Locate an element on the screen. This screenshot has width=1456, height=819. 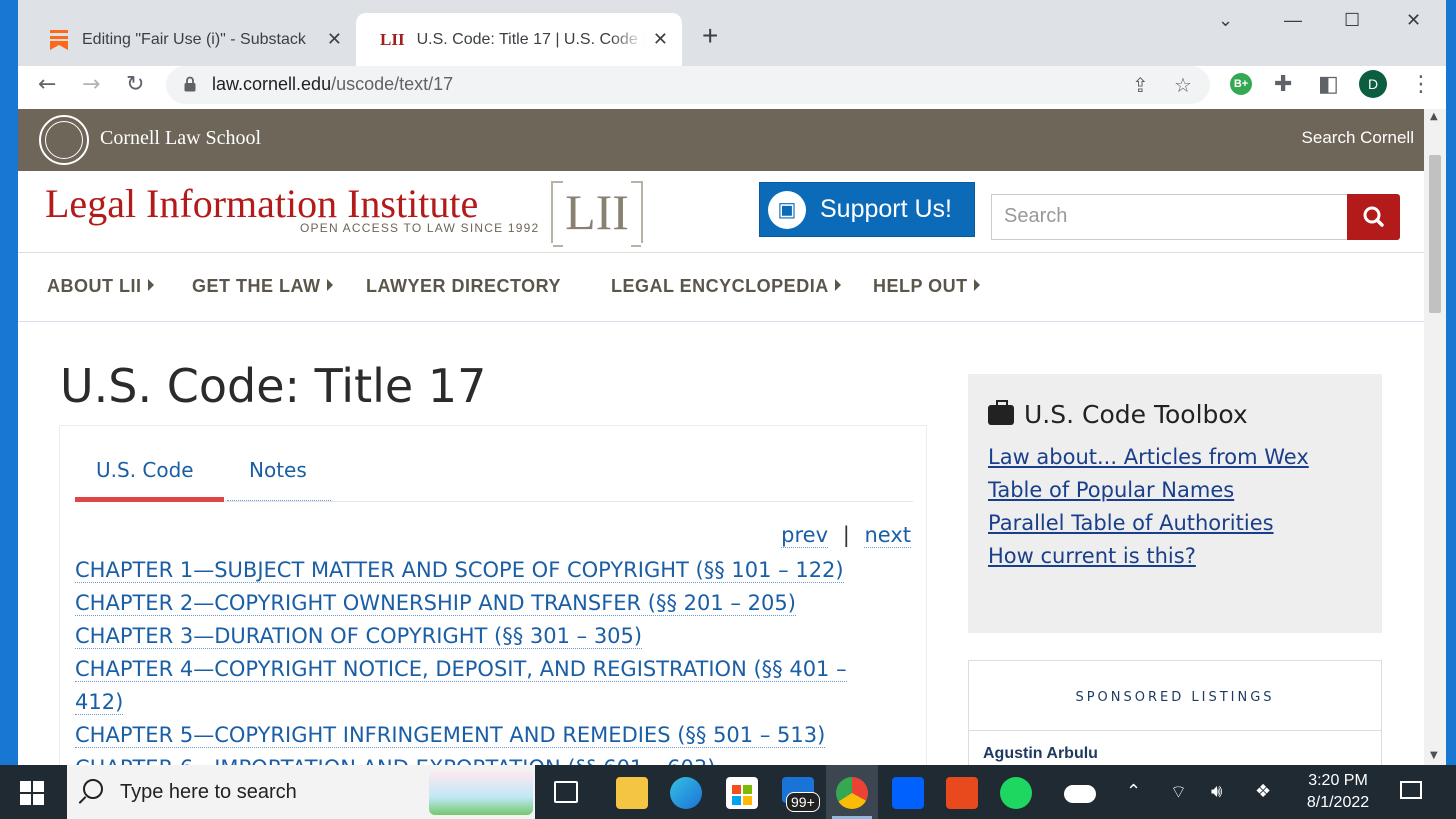
chevron-down-icon: ⌄ is located at coordinates (1225, 20).